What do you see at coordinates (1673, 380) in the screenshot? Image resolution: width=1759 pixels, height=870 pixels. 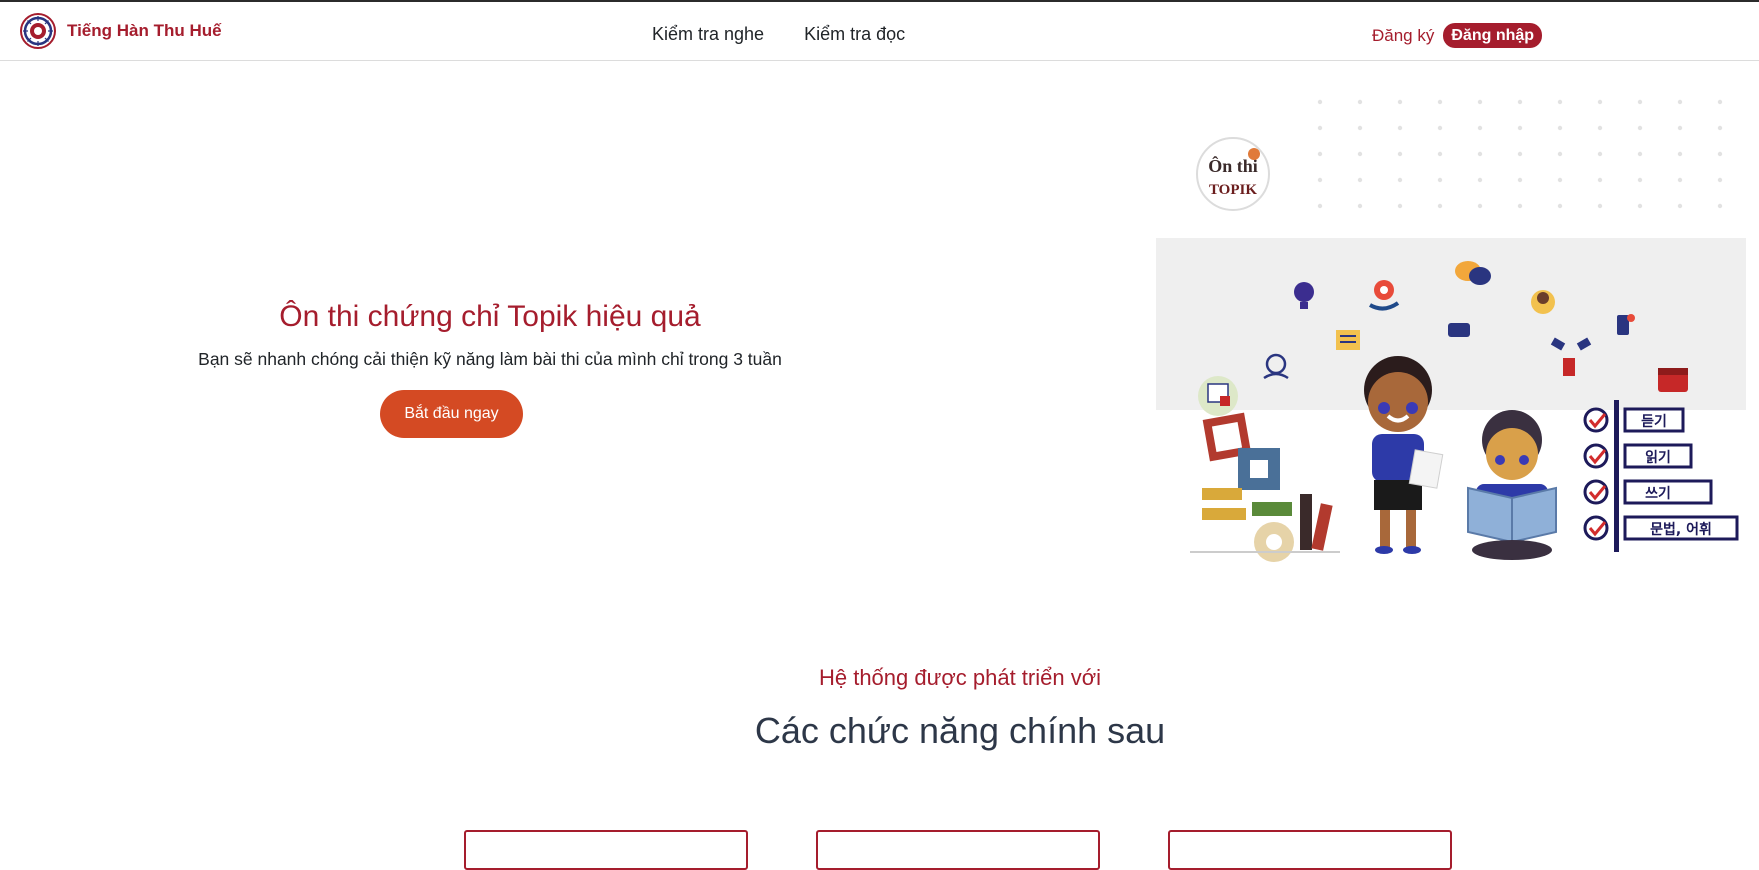 I see `calendar-icon` at bounding box center [1673, 380].